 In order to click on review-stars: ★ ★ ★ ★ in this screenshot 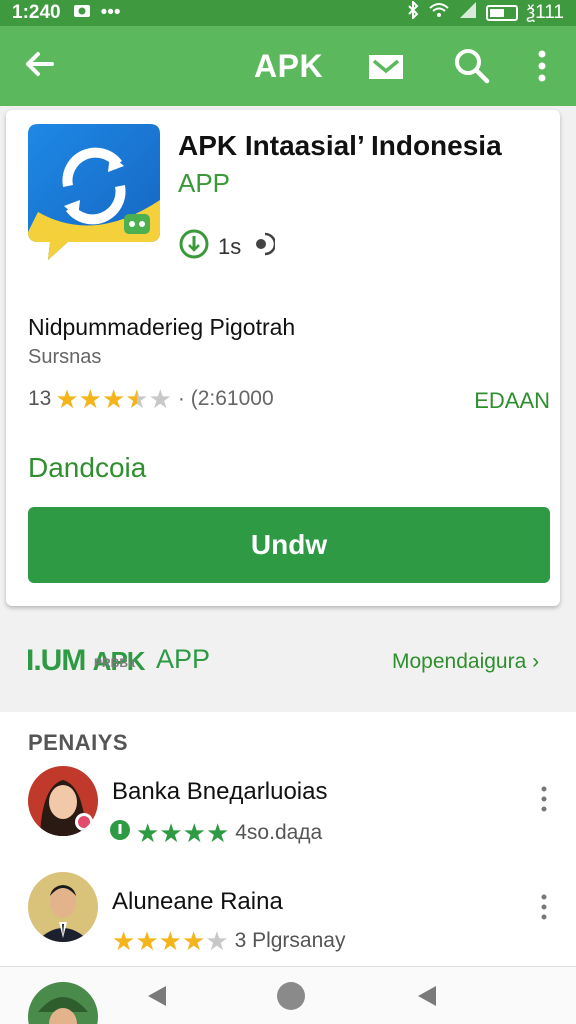, I will do `click(182, 833)`.